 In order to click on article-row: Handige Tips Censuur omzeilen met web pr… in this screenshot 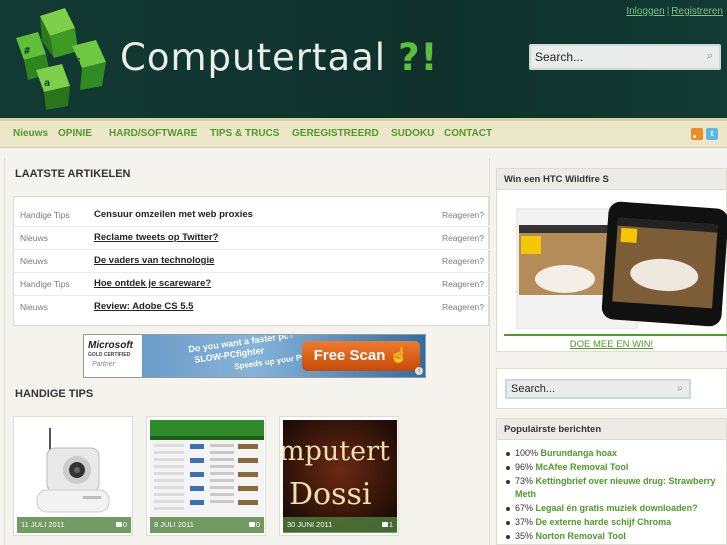, I will do `click(252, 215)`.